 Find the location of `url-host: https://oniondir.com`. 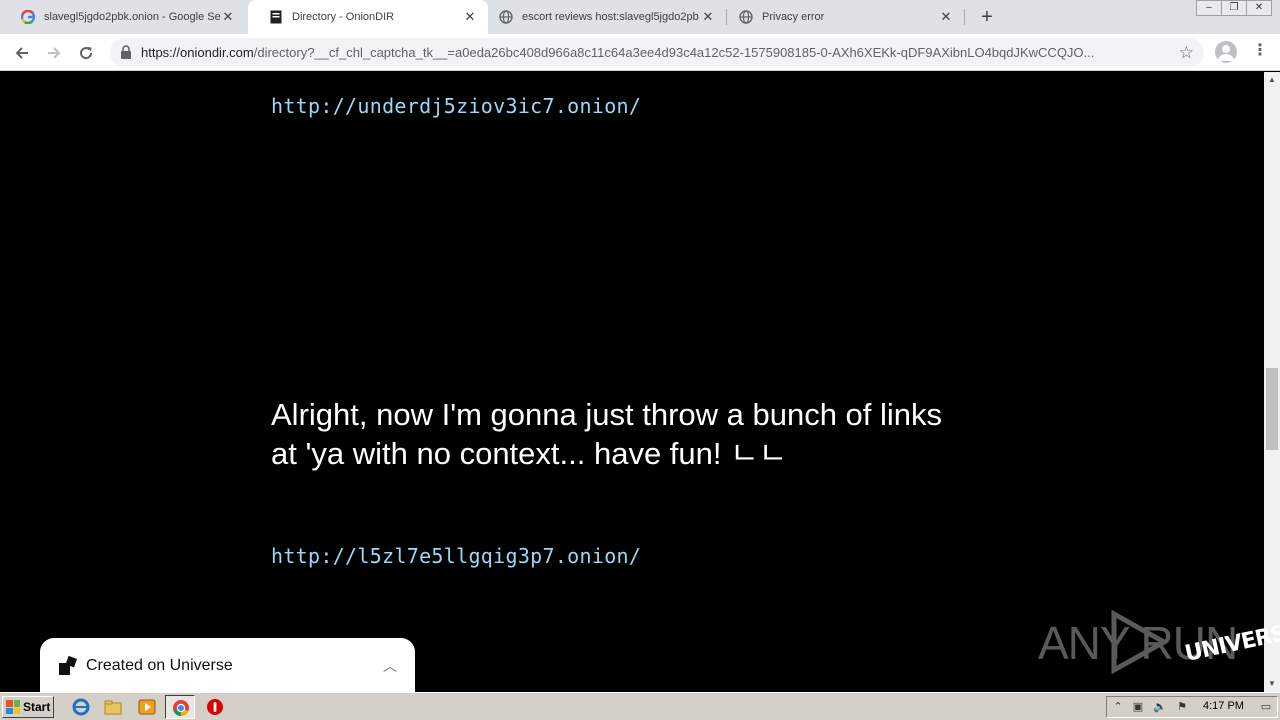

url-host: https://oniondir.com is located at coordinates (197, 52).